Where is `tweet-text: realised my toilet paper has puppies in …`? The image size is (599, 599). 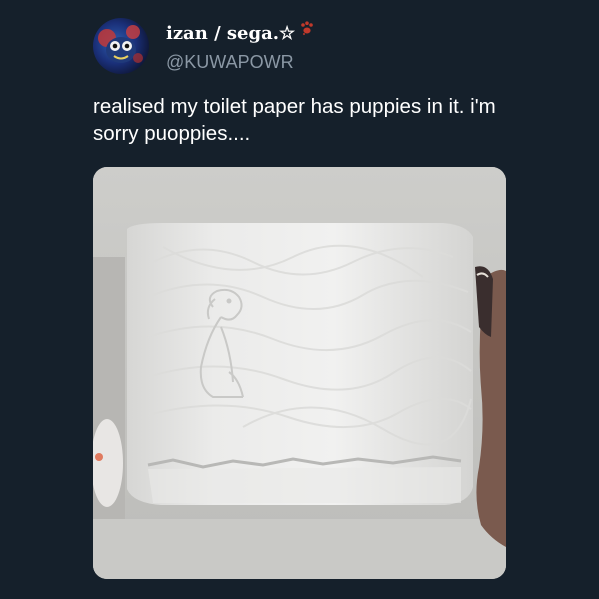 tweet-text: realised my toilet paper has puppies in … is located at coordinates (294, 120).